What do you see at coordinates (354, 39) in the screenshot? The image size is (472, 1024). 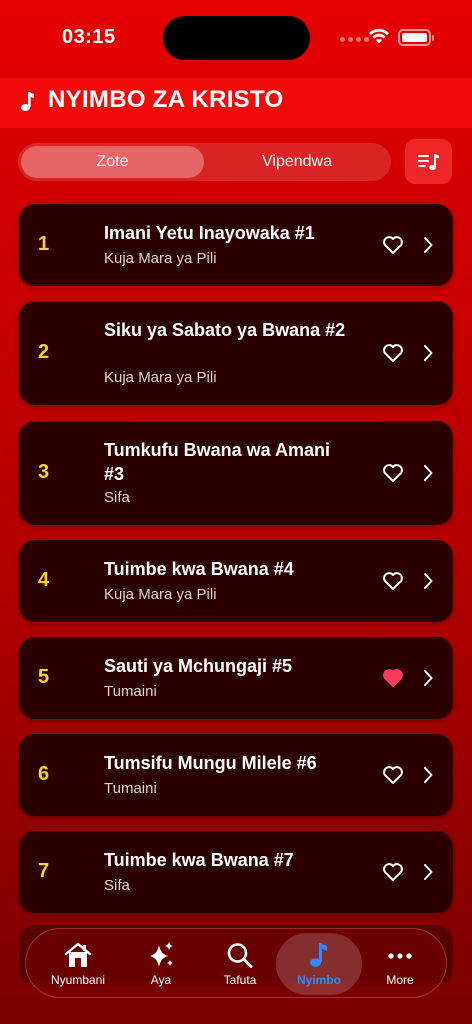 I see `cellular-signal-icon` at bounding box center [354, 39].